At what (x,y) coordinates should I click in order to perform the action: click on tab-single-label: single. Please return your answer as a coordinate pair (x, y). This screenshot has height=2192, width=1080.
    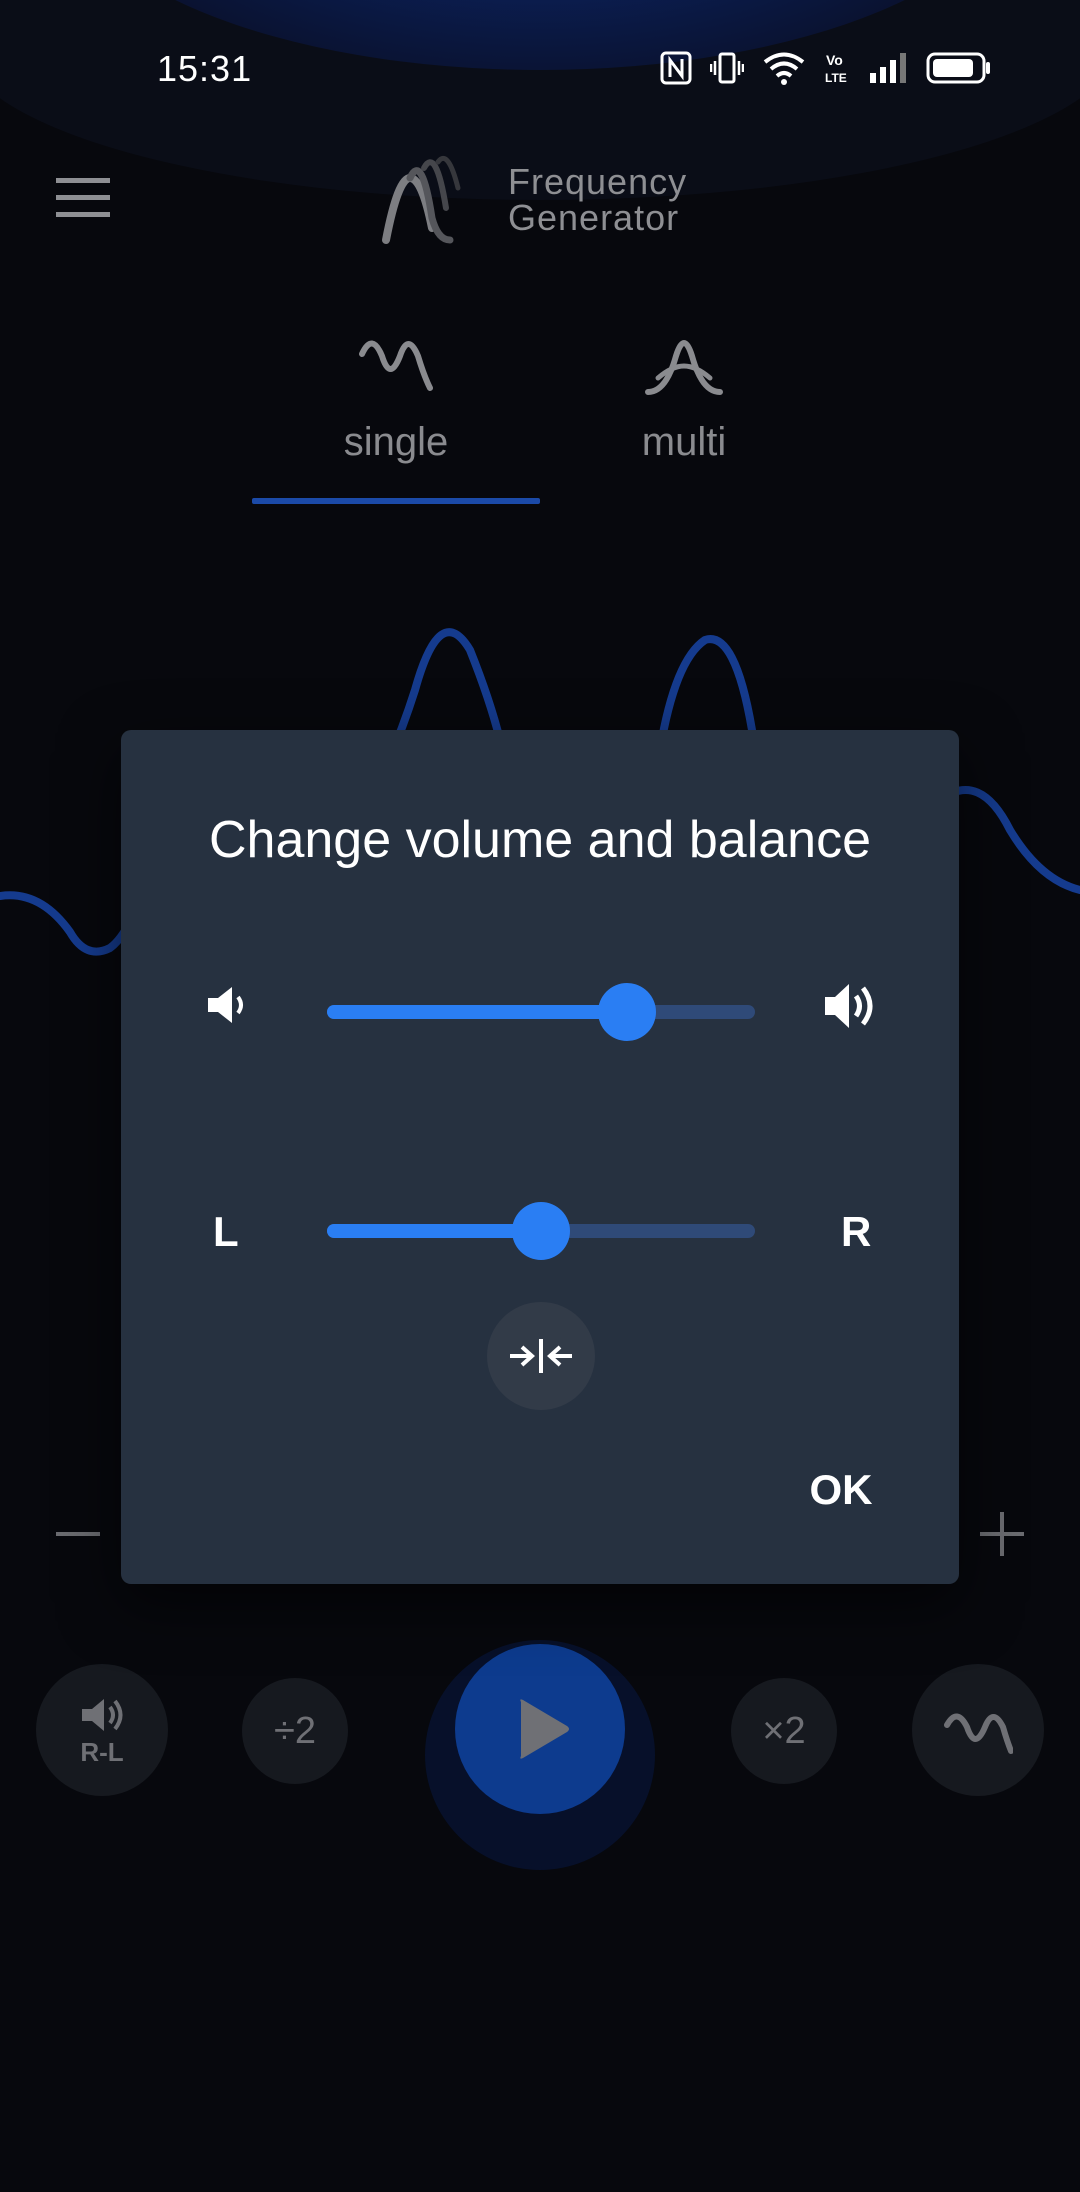
    Looking at the image, I should click on (396, 442).